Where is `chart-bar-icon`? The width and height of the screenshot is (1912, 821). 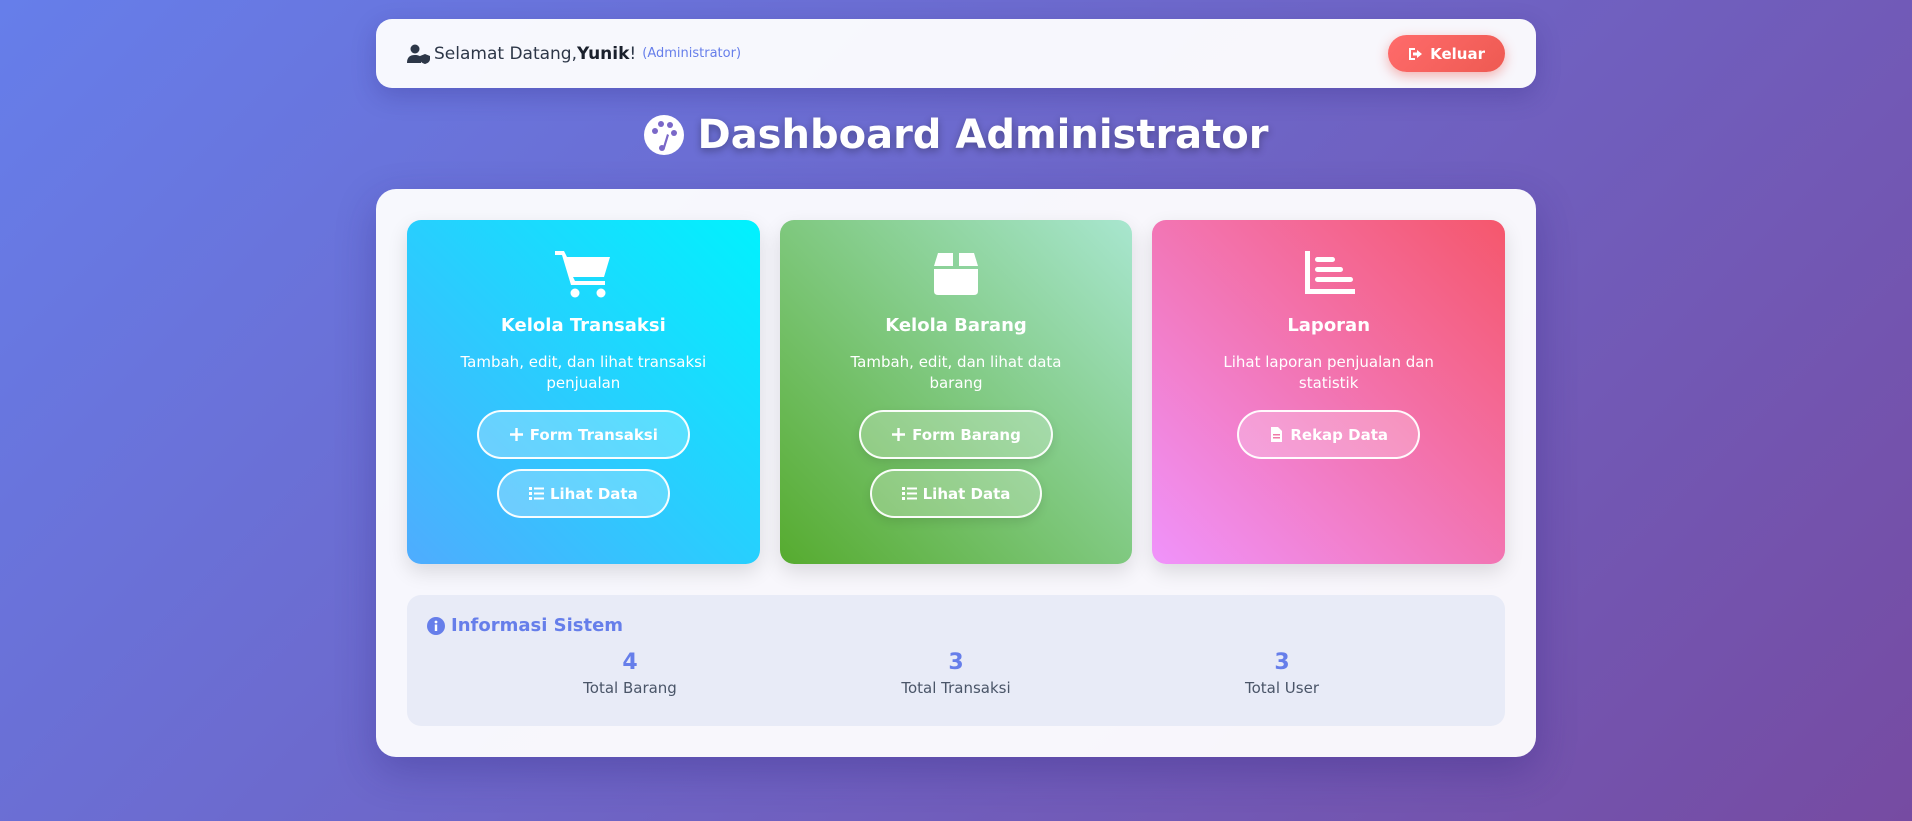 chart-bar-icon is located at coordinates (1329, 272).